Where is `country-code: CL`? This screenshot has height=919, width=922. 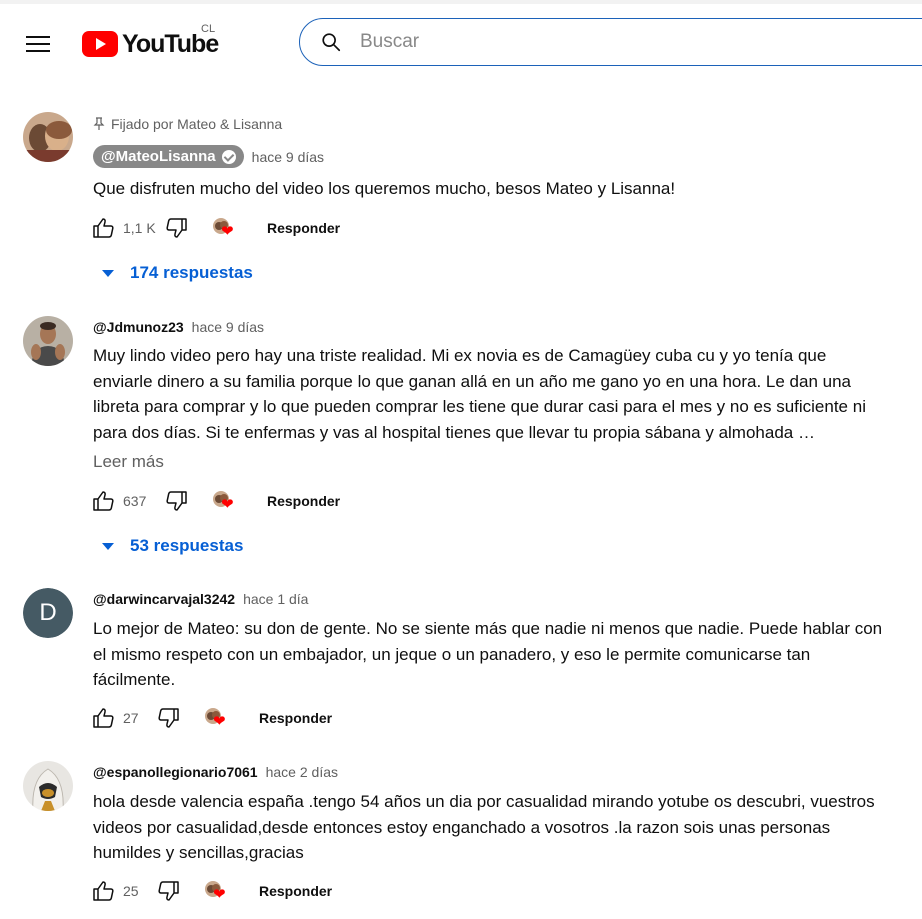 country-code: CL is located at coordinates (208, 29).